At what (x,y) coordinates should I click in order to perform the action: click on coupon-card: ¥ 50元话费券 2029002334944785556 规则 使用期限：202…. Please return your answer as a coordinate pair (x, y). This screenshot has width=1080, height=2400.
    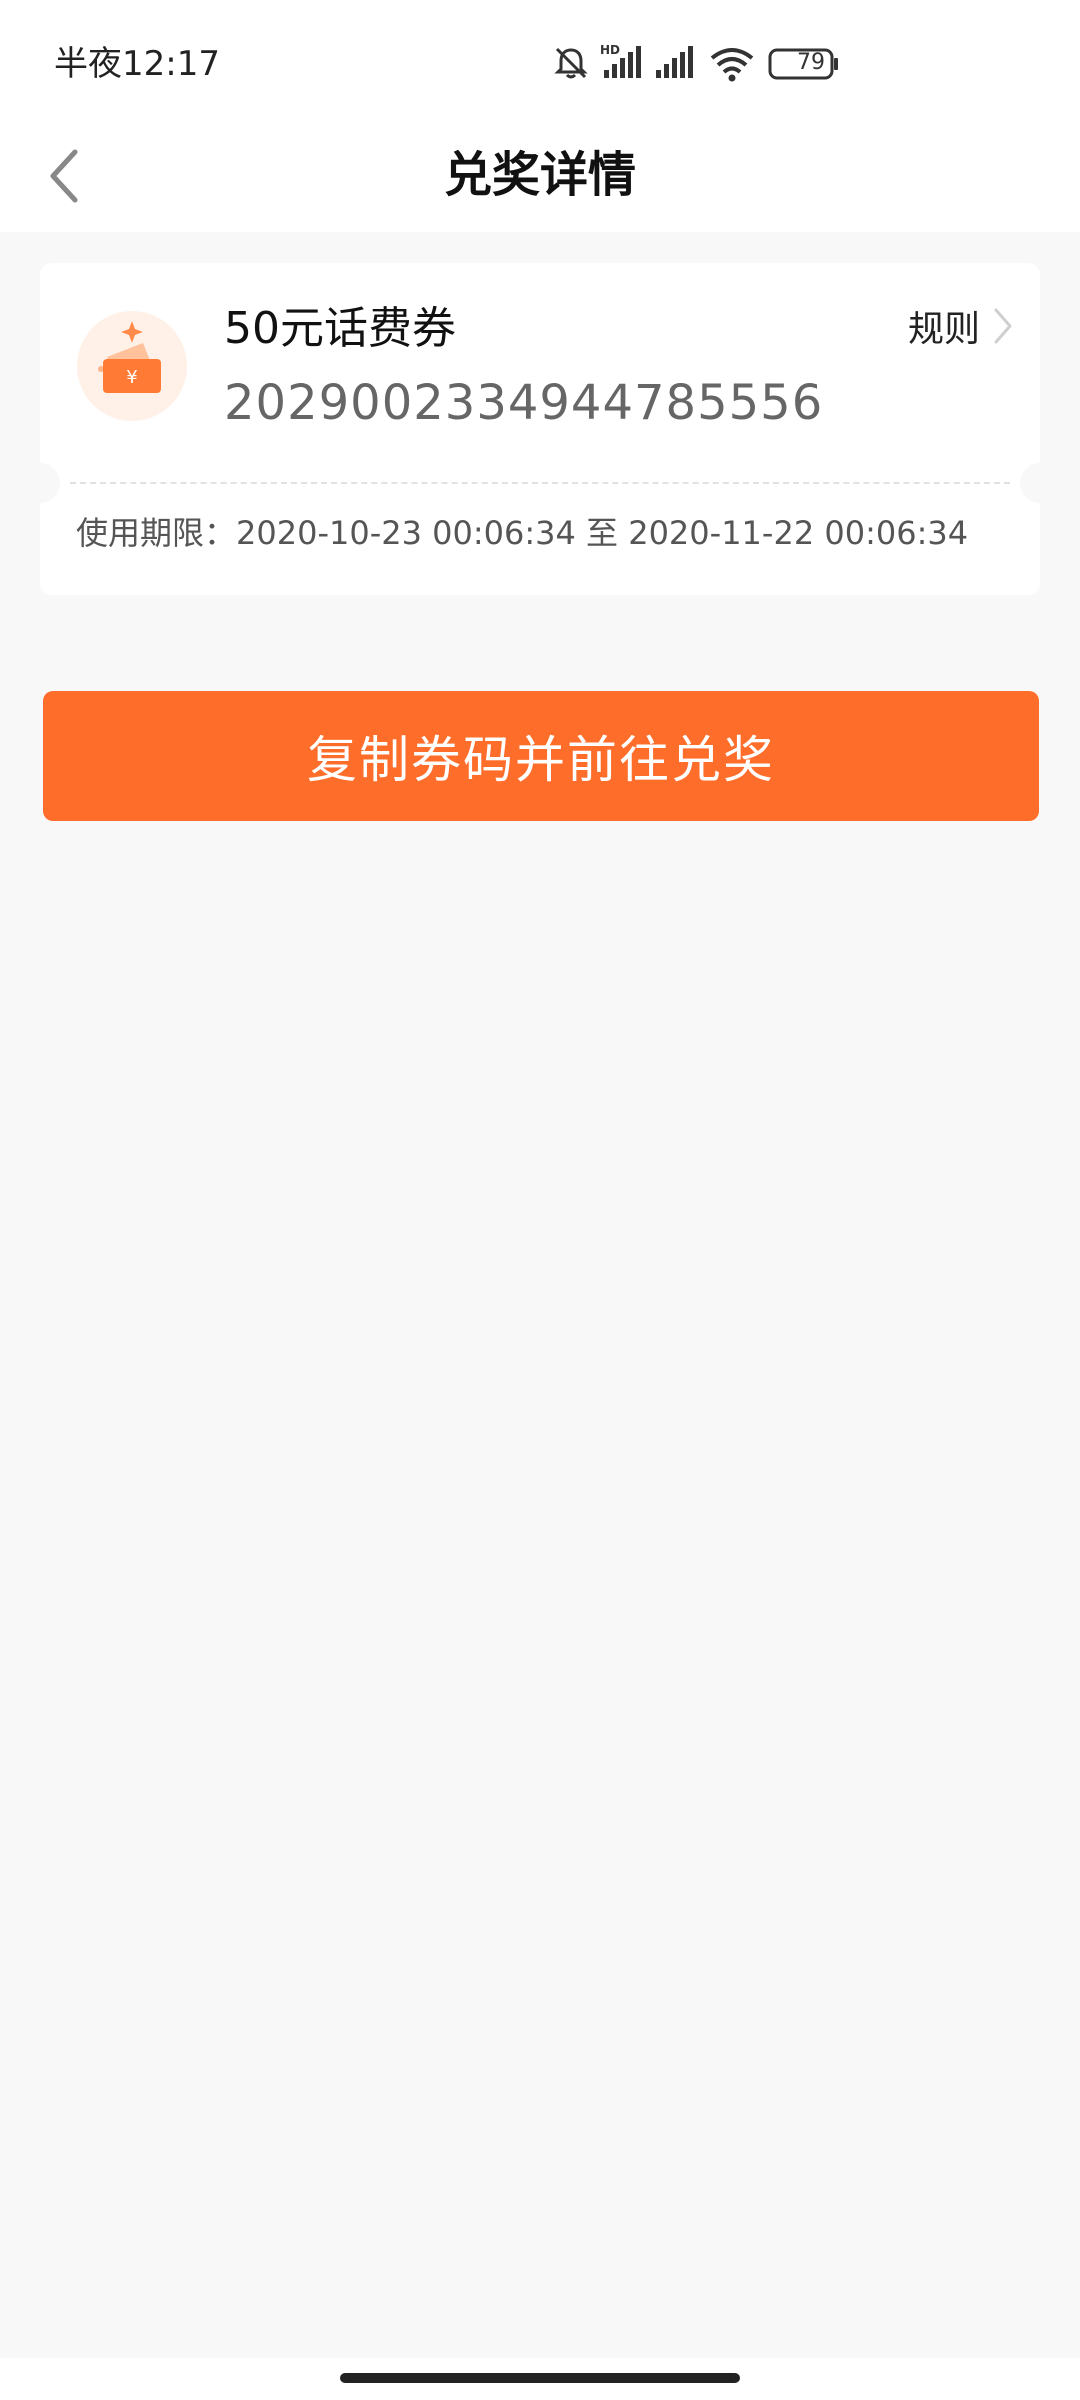
    Looking at the image, I should click on (540, 429).